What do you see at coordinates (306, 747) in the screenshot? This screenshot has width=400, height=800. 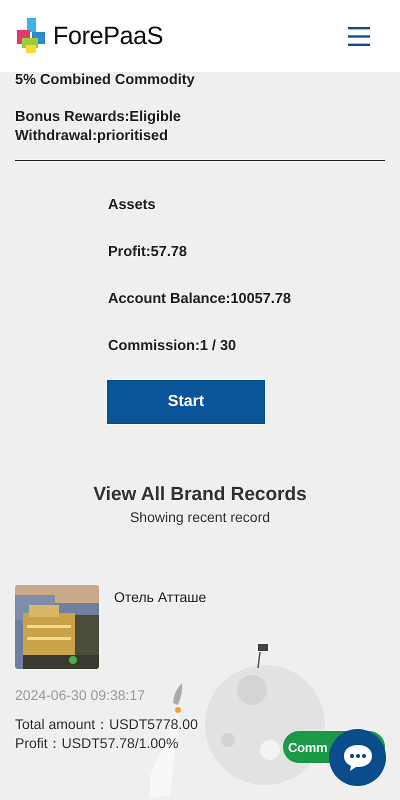 I see `commit-button: Comm` at bounding box center [306, 747].